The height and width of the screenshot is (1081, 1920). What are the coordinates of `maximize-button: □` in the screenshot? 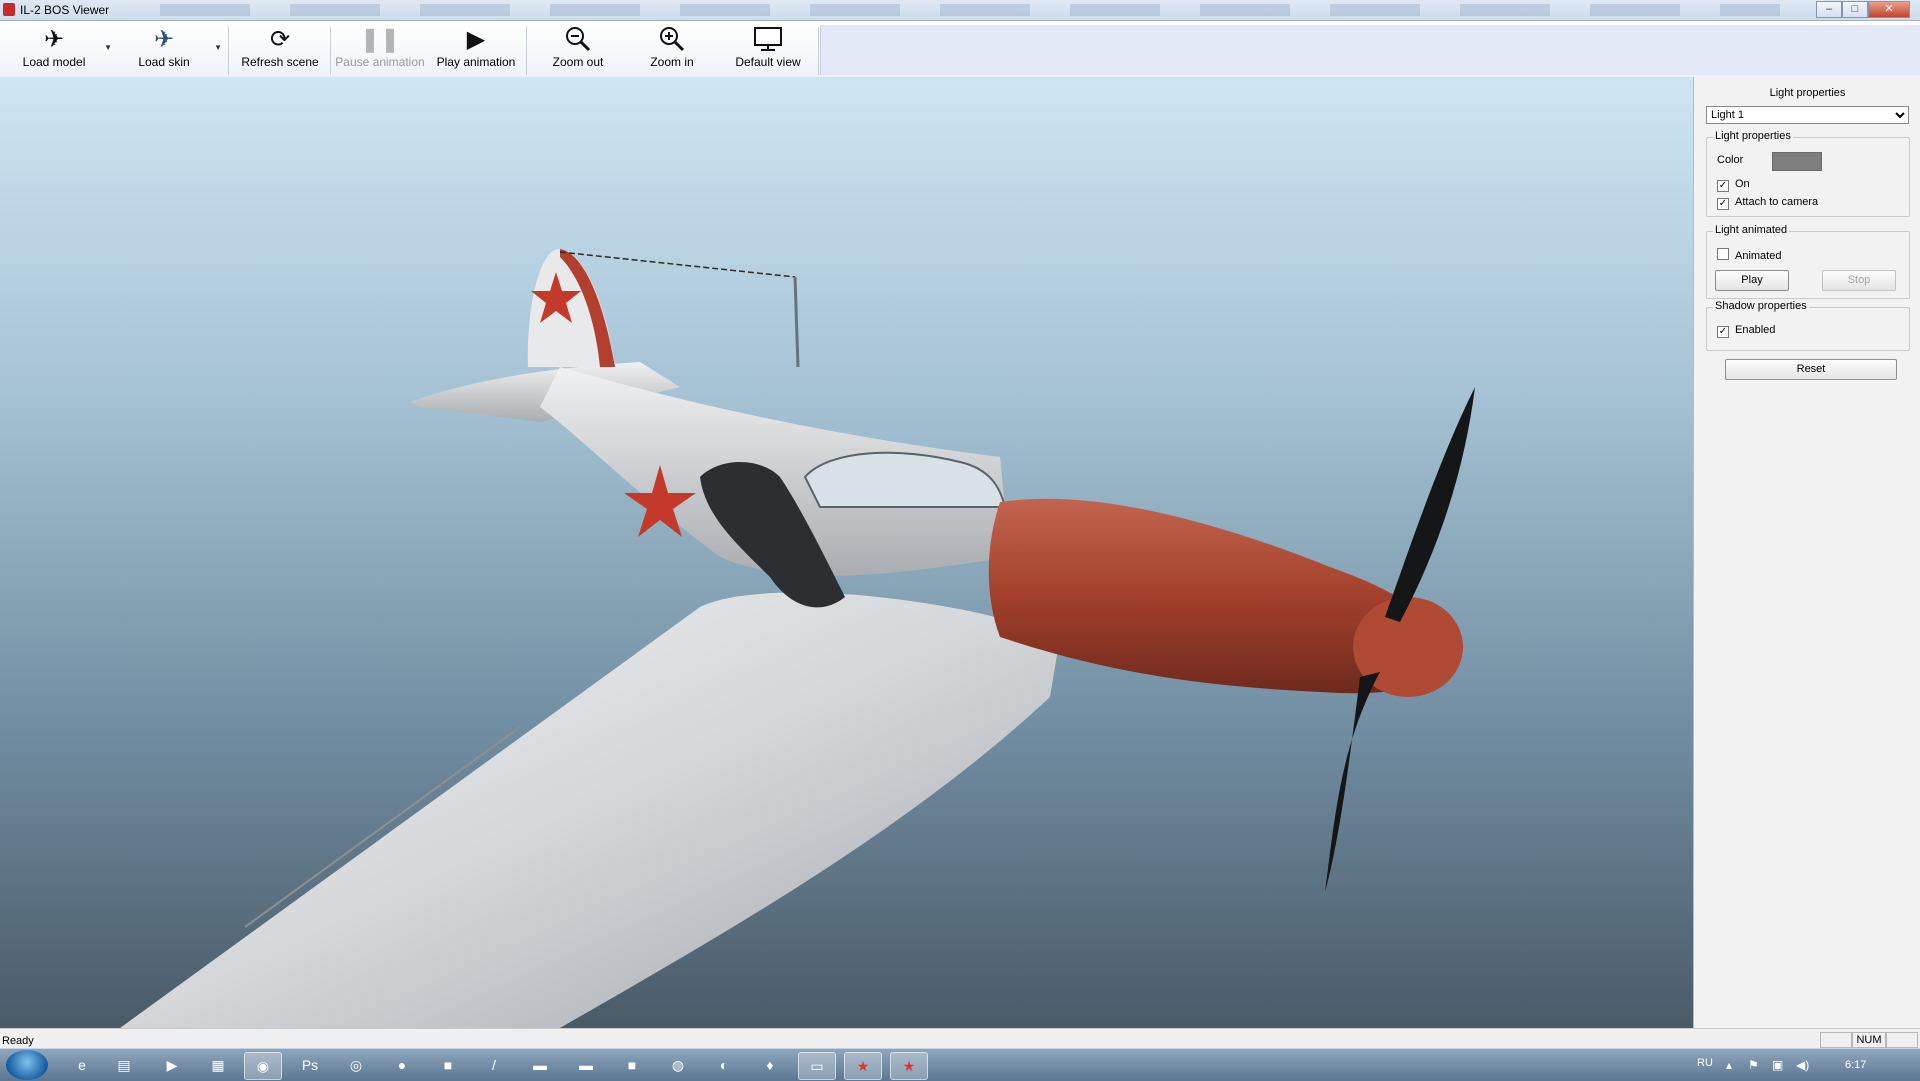 It's located at (1855, 9).